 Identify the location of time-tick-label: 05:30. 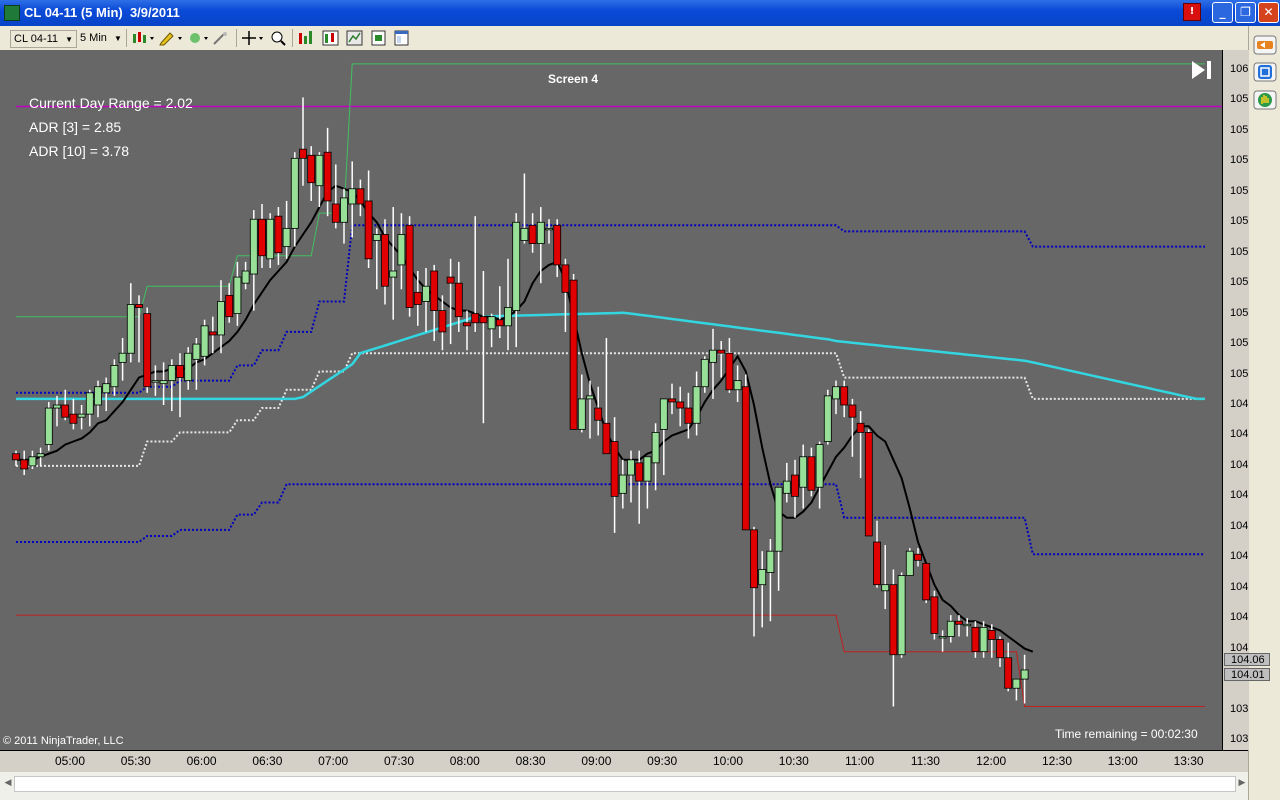
(135, 761).